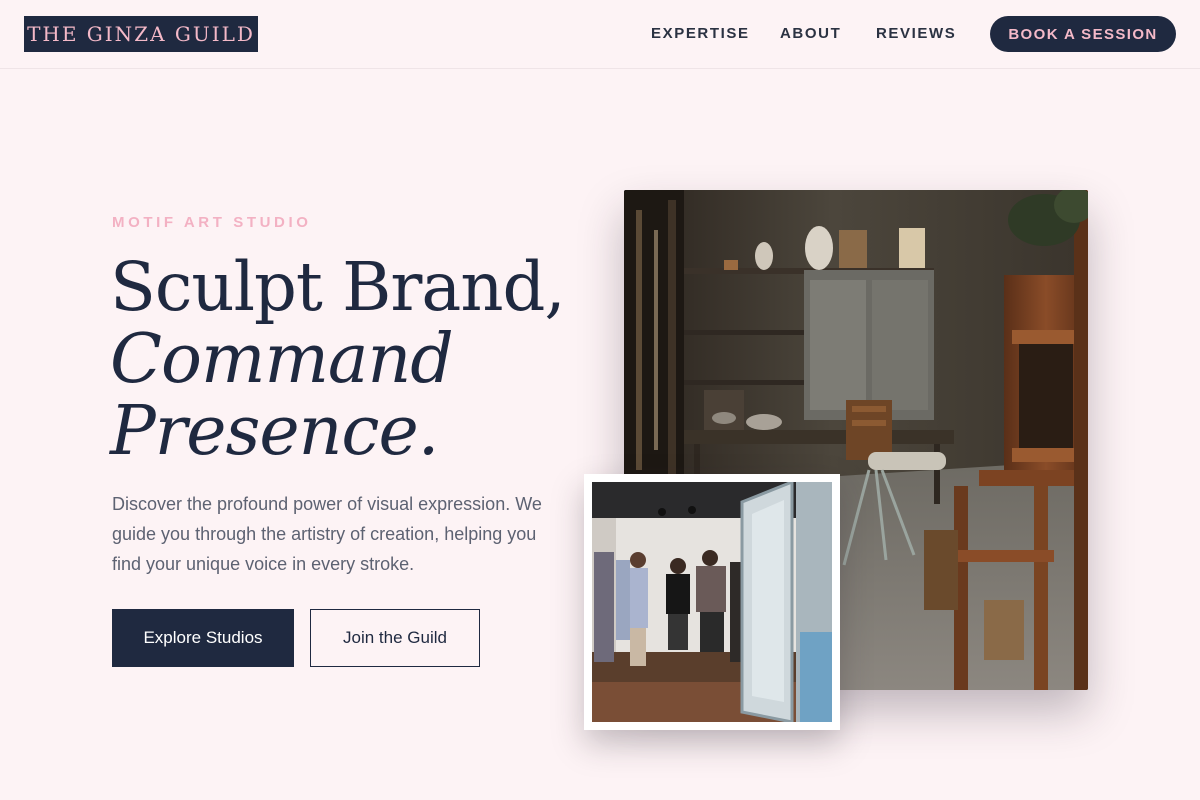 The image size is (1200, 800). I want to click on nav-reviews: REVIEWS, so click(916, 34).